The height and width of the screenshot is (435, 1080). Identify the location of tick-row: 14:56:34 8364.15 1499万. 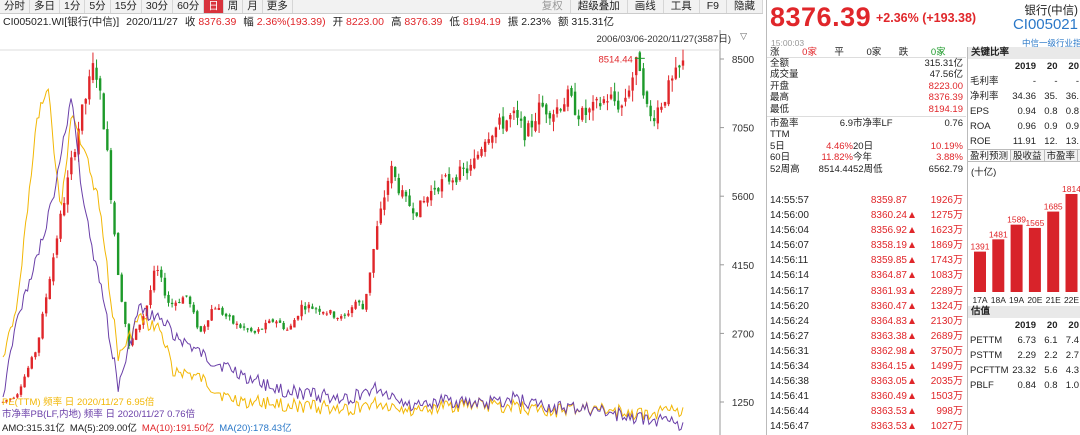
(866, 366).